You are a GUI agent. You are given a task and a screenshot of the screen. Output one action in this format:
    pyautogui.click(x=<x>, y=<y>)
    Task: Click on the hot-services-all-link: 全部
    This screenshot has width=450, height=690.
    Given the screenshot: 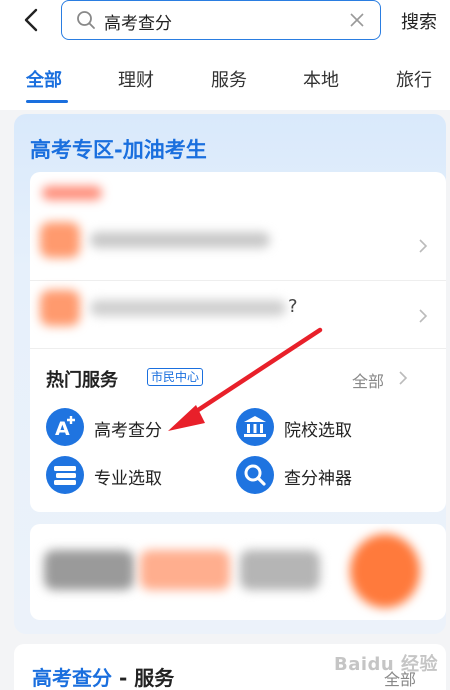 What is the action you would take?
    pyautogui.click(x=368, y=380)
    